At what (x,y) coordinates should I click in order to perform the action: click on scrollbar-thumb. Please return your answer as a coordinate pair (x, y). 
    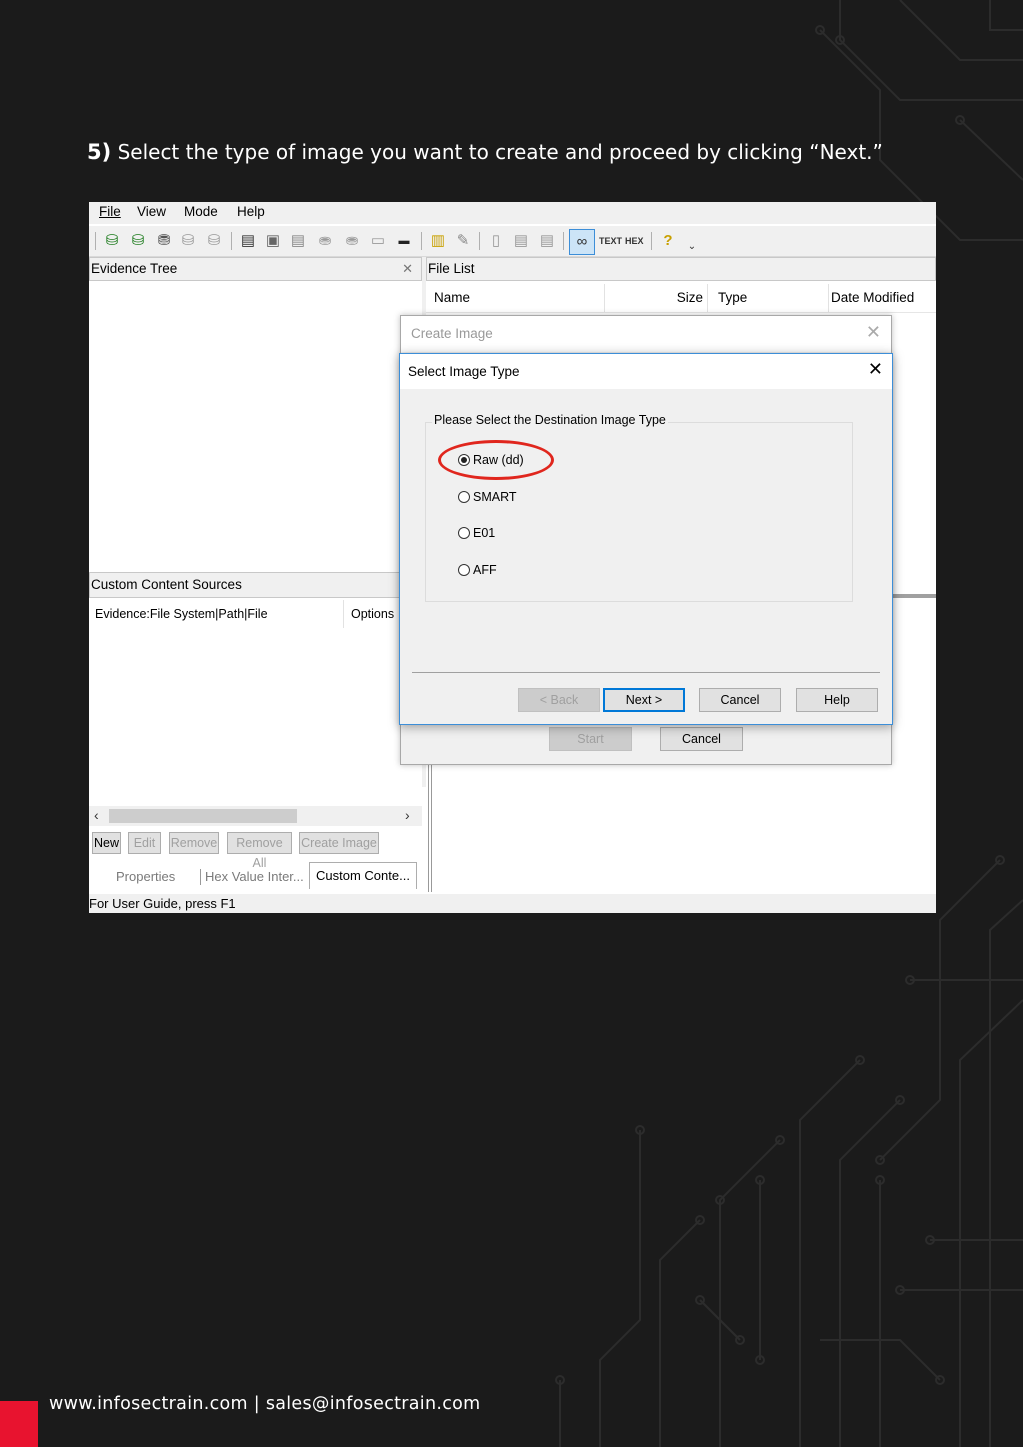
    Looking at the image, I should click on (203, 816).